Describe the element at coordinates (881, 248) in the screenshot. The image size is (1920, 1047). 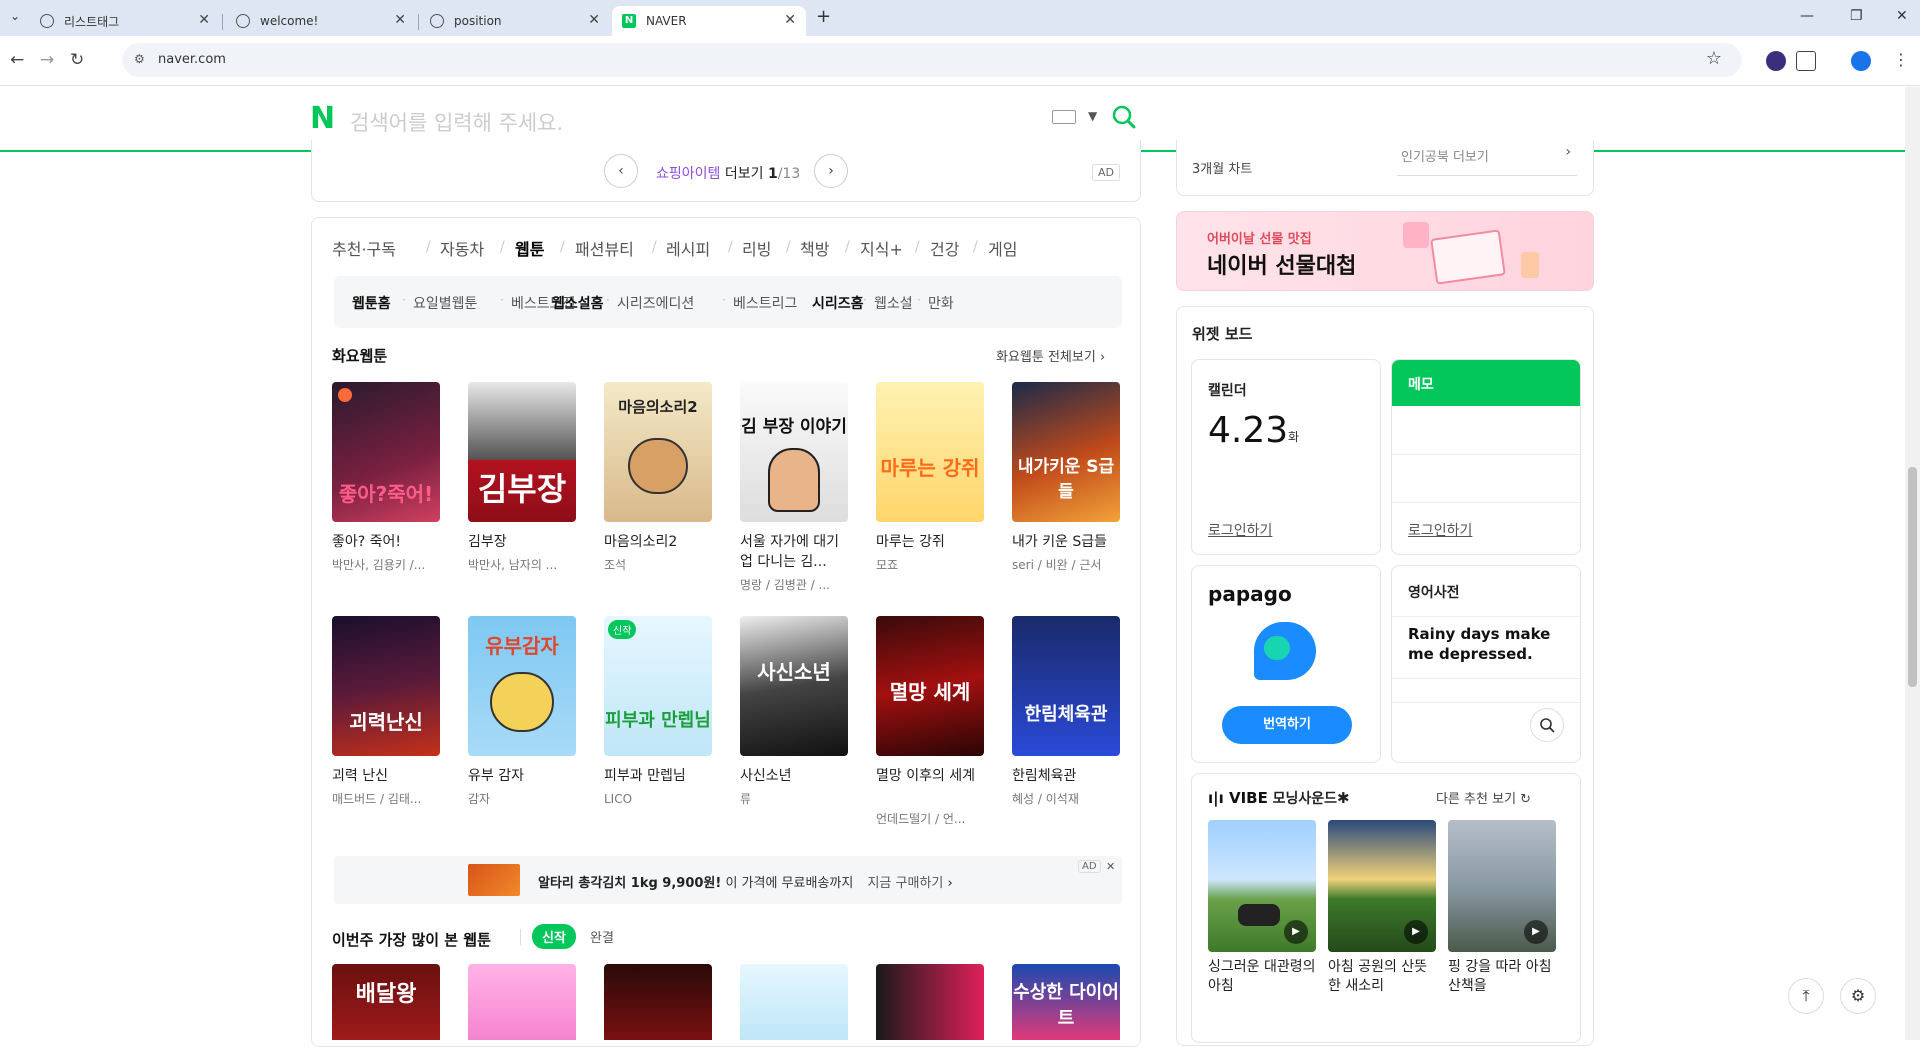
I see `cat-knowledge: 지식+` at that location.